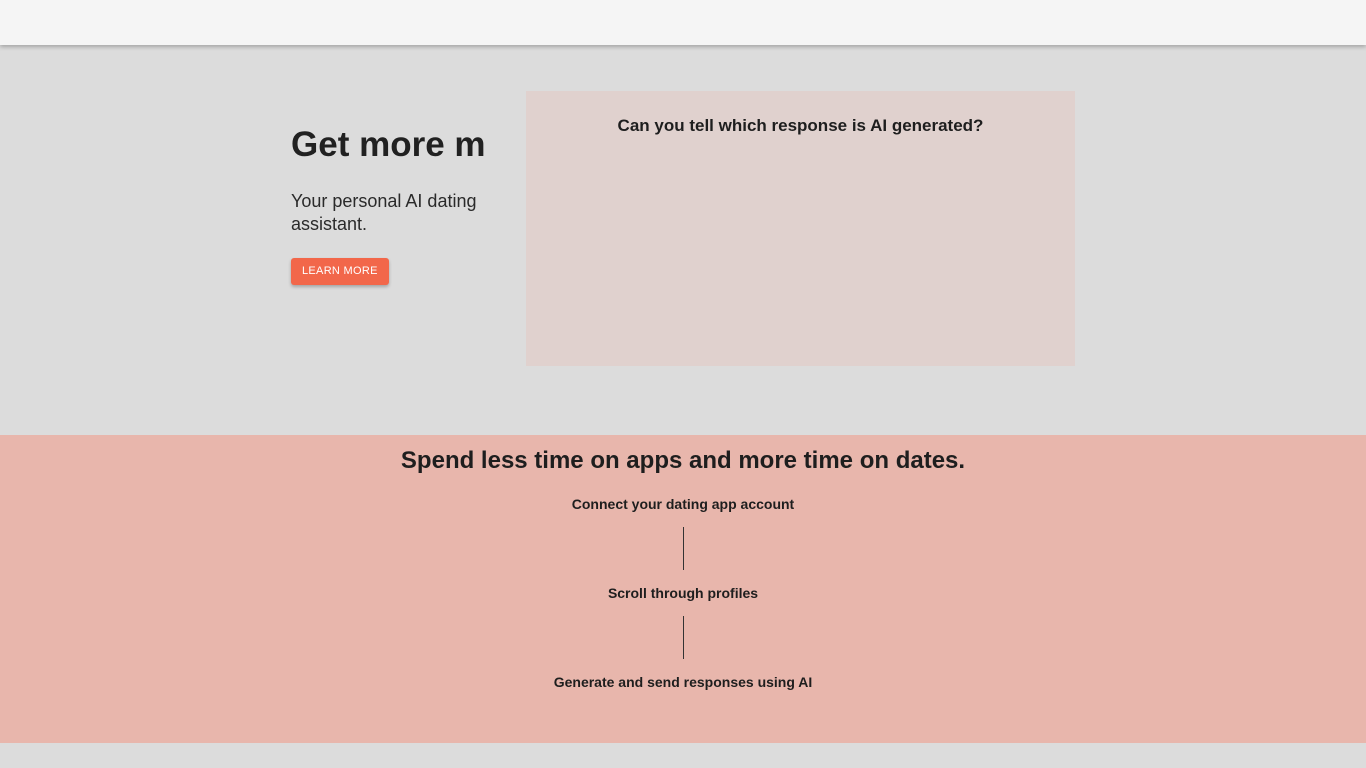 The width and height of the screenshot is (1366, 768). I want to click on step-generate-responses: Generate and send responses using AI, so click(683, 682).